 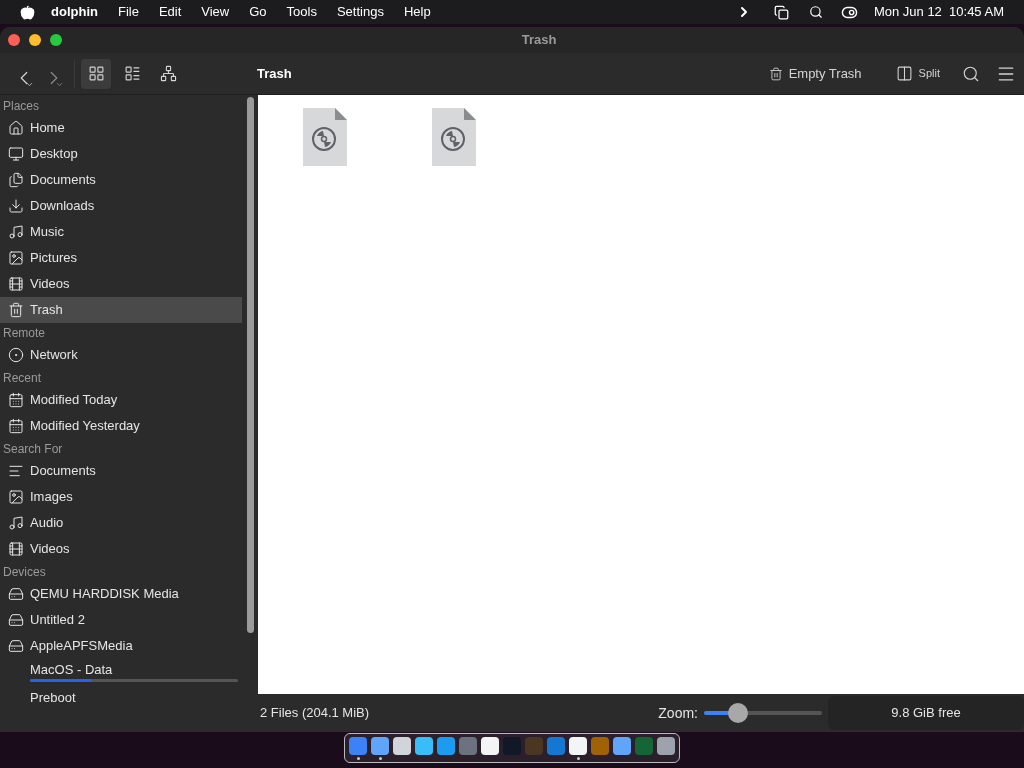 What do you see at coordinates (168, 73) in the screenshot?
I see `tree-view-icon` at bounding box center [168, 73].